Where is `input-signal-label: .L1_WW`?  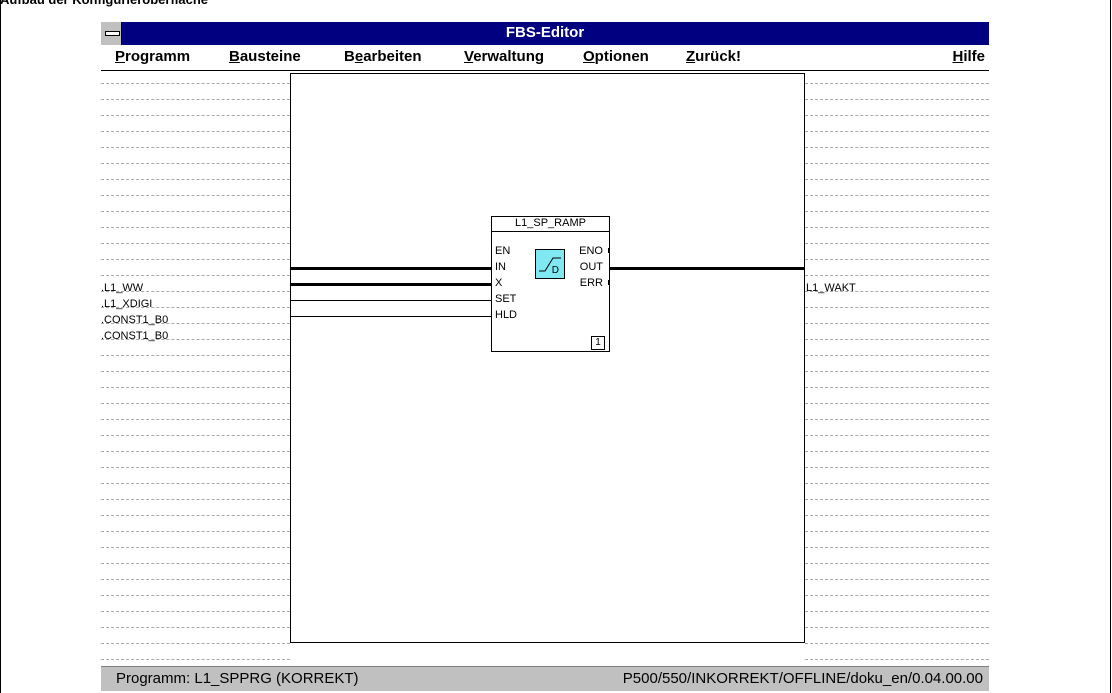 input-signal-label: .L1_WW is located at coordinates (122, 288).